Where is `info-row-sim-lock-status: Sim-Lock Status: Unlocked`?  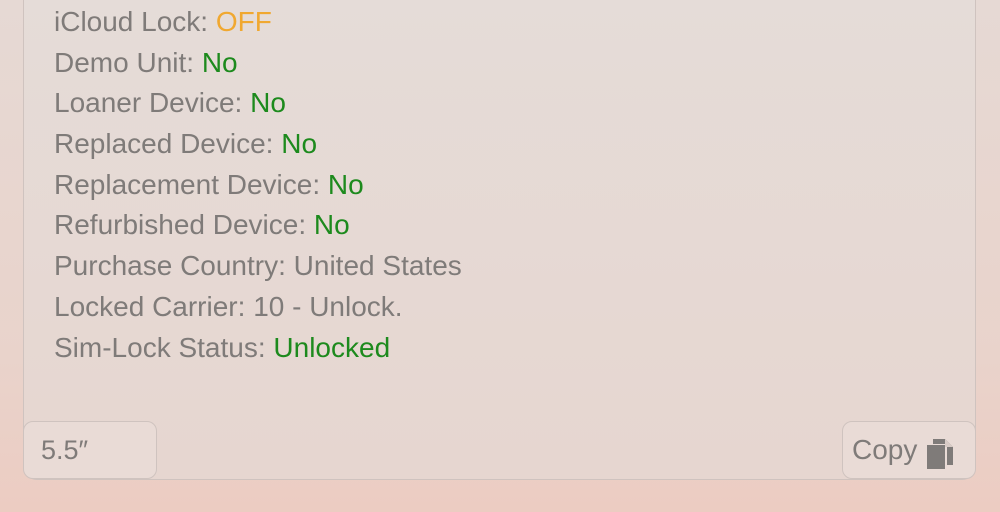 info-row-sim-lock-status: Sim-Lock Status: Unlocked is located at coordinates (258, 350).